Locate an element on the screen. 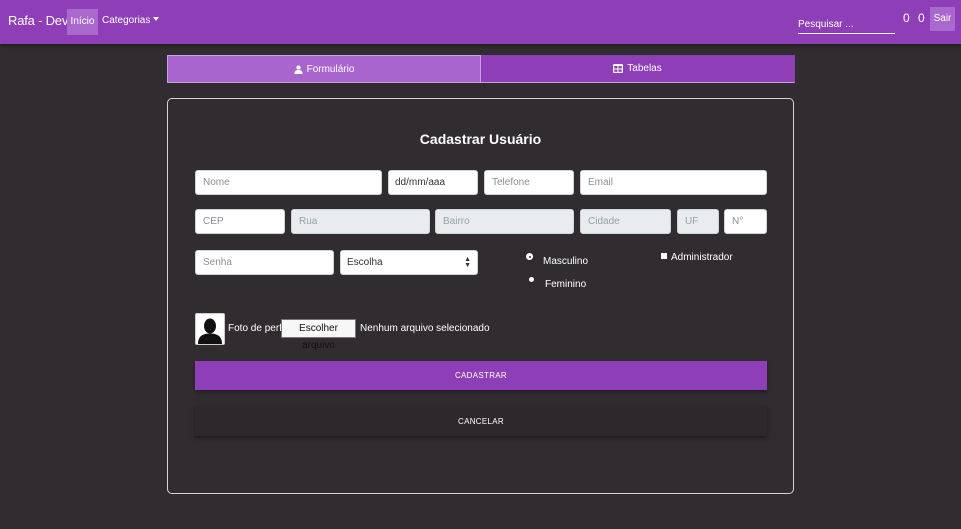  number-field is located at coordinates (745, 221).